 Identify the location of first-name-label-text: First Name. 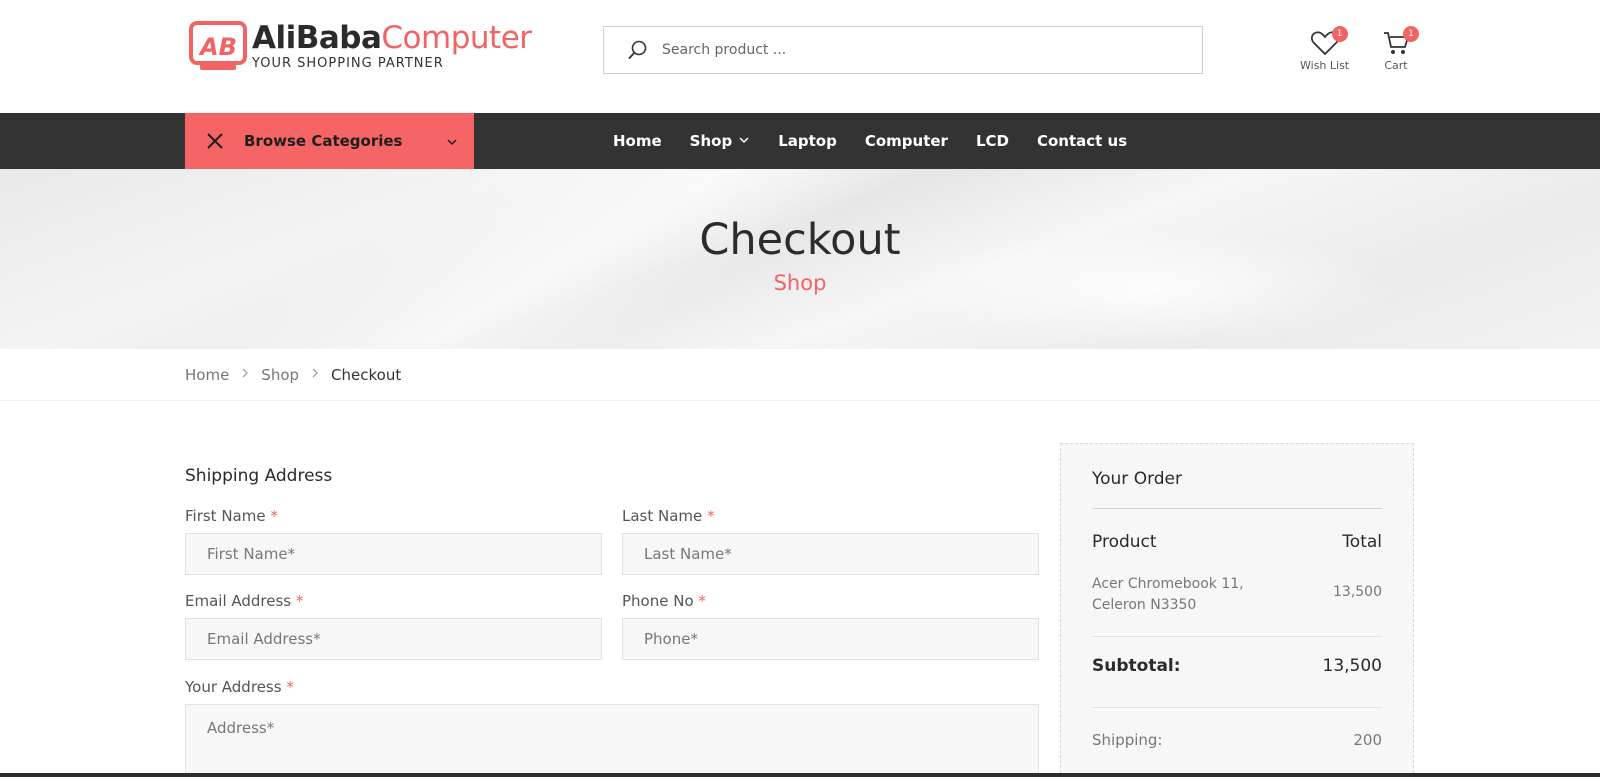
(225, 516).